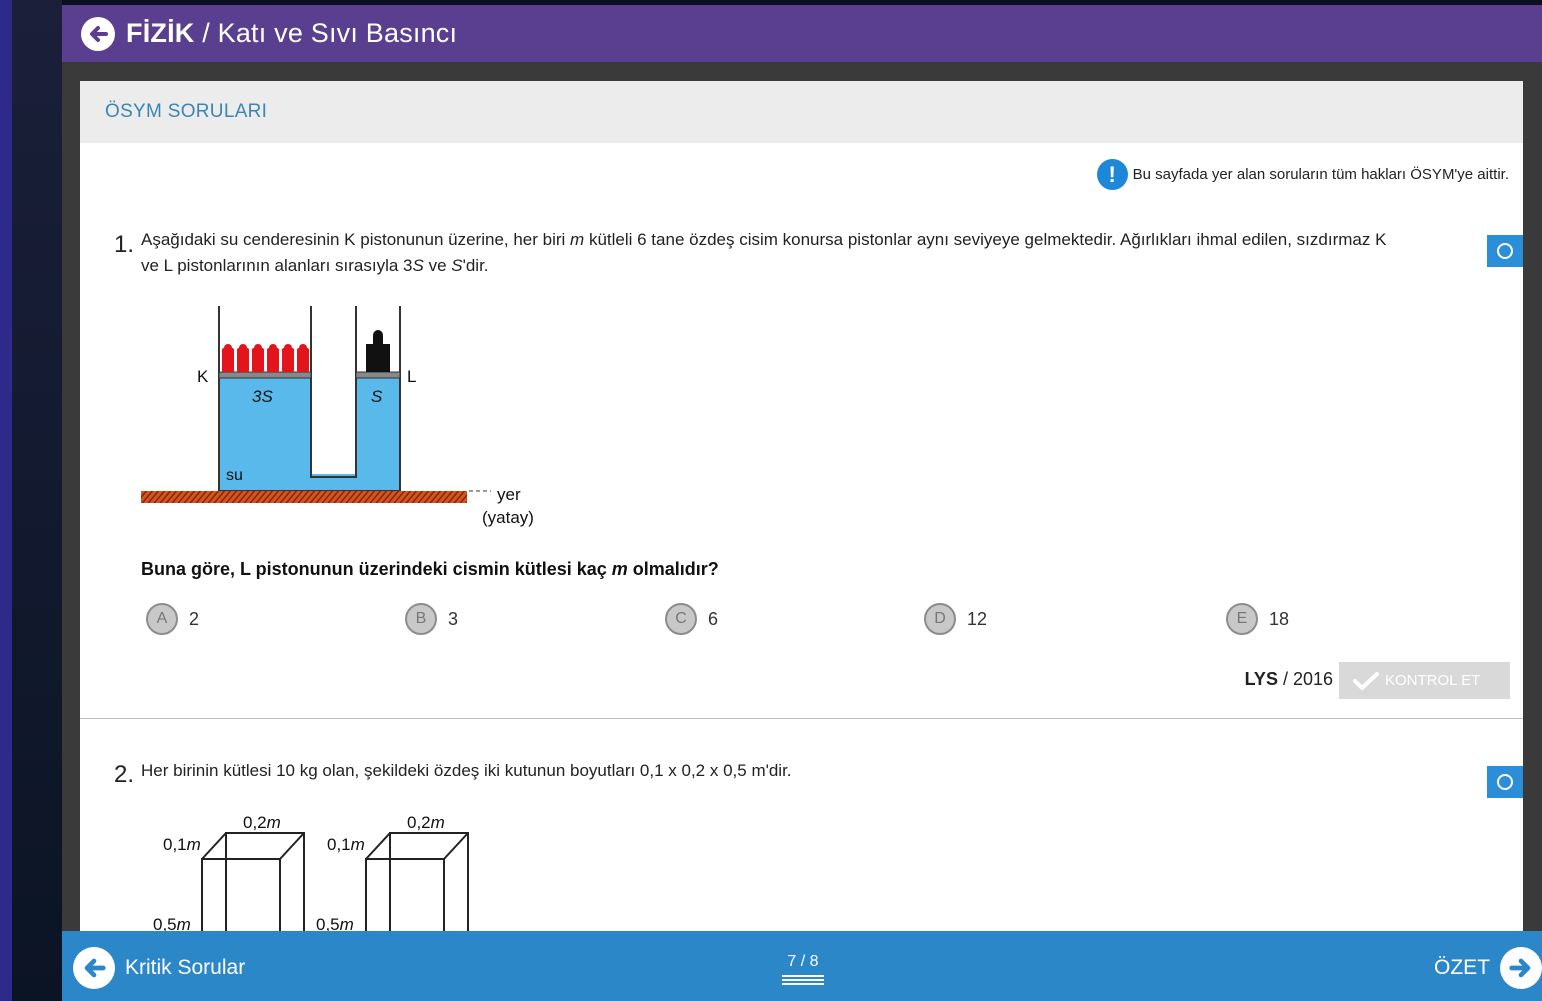 Image resolution: width=1542 pixels, height=1001 pixels. Describe the element at coordinates (160, 33) in the screenshot. I see `subject-label: FİZİK` at that location.